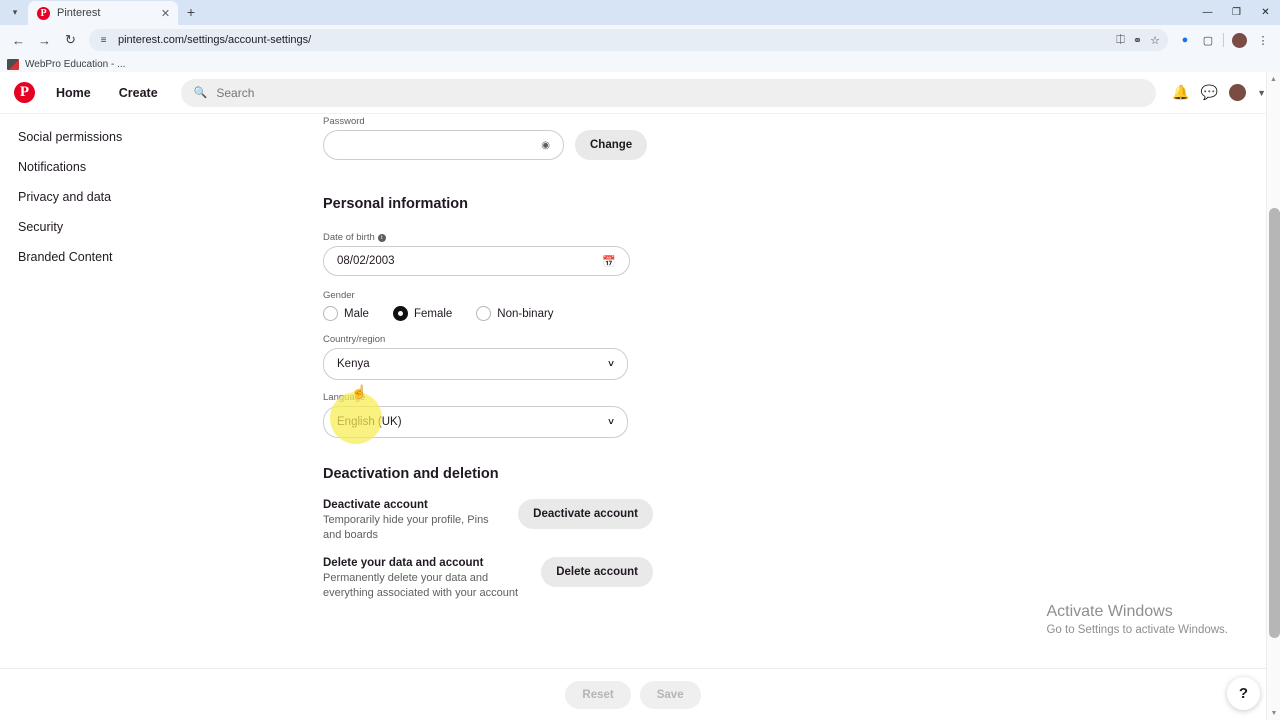  Describe the element at coordinates (633, 694) in the screenshot. I see `form-action-bar: Reset Save` at that location.